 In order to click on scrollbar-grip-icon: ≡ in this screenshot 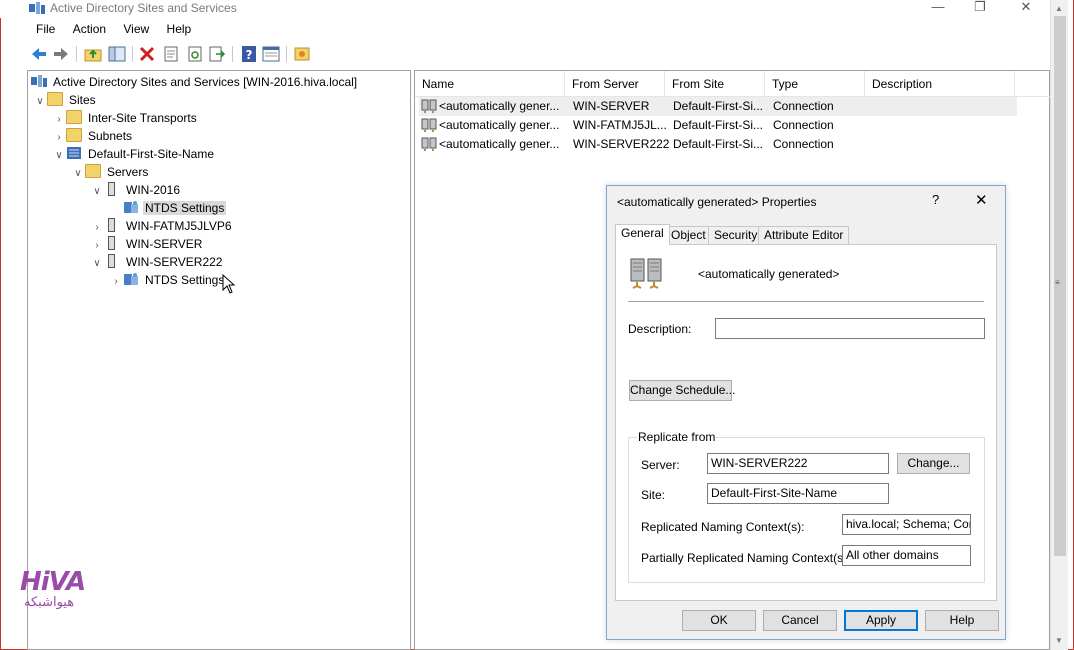, I will do `click(1057, 282)`.